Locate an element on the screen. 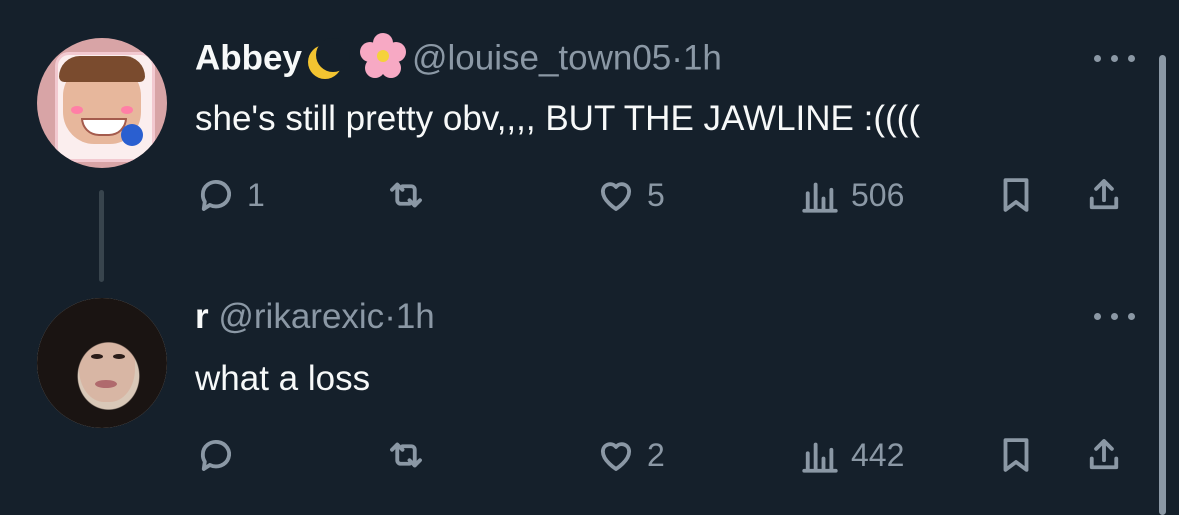  avatar-sticker is located at coordinates (132, 135).